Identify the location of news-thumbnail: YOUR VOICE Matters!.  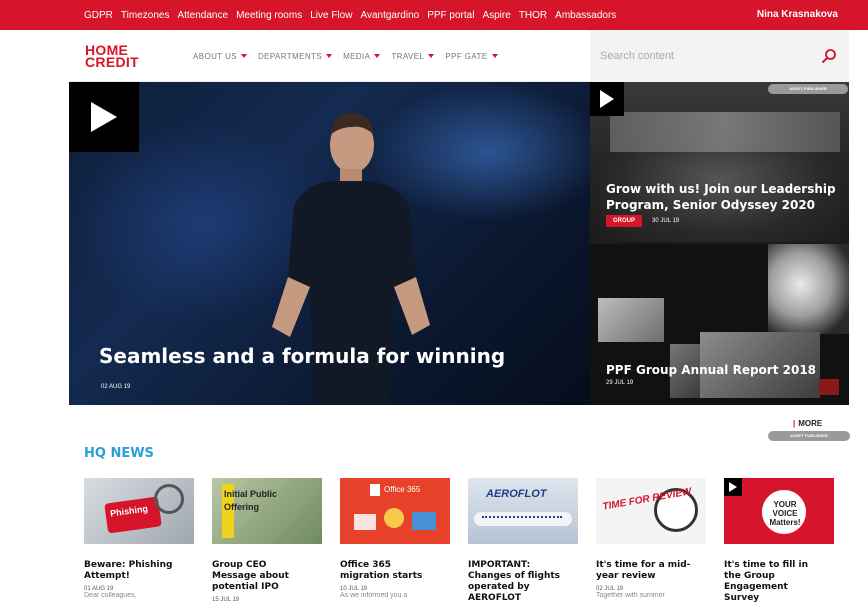
(779, 511).